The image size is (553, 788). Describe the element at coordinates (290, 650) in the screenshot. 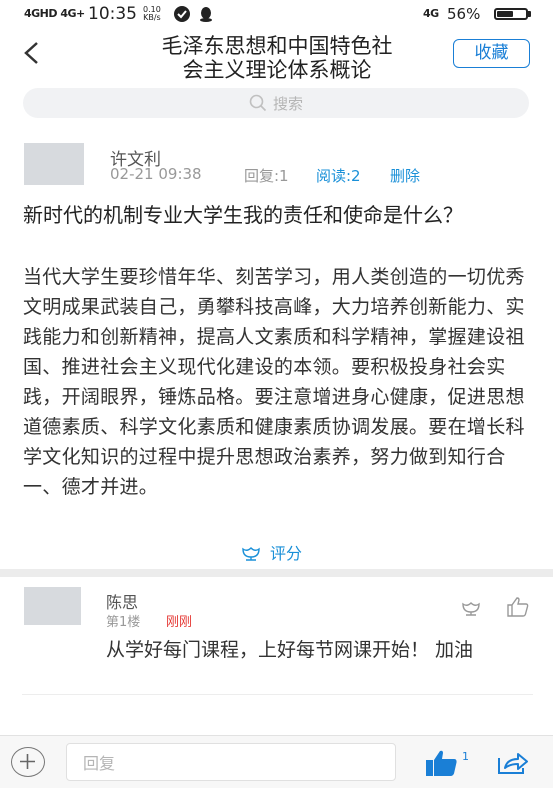

I see `reply-text: 从学好每门课程，上好每节网课开始！ 加油` at that location.